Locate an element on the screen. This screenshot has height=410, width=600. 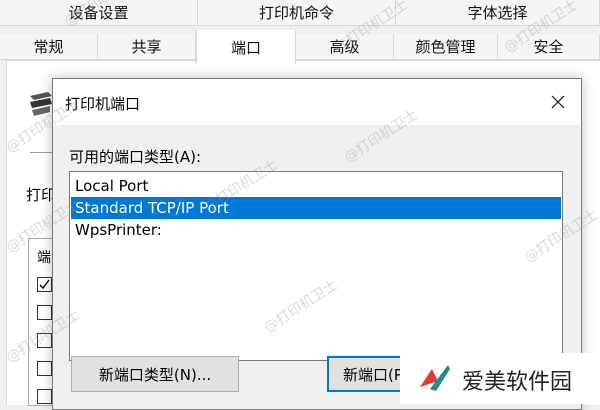
tab-printer-commands: 打印机命令 is located at coordinates (297, 13).